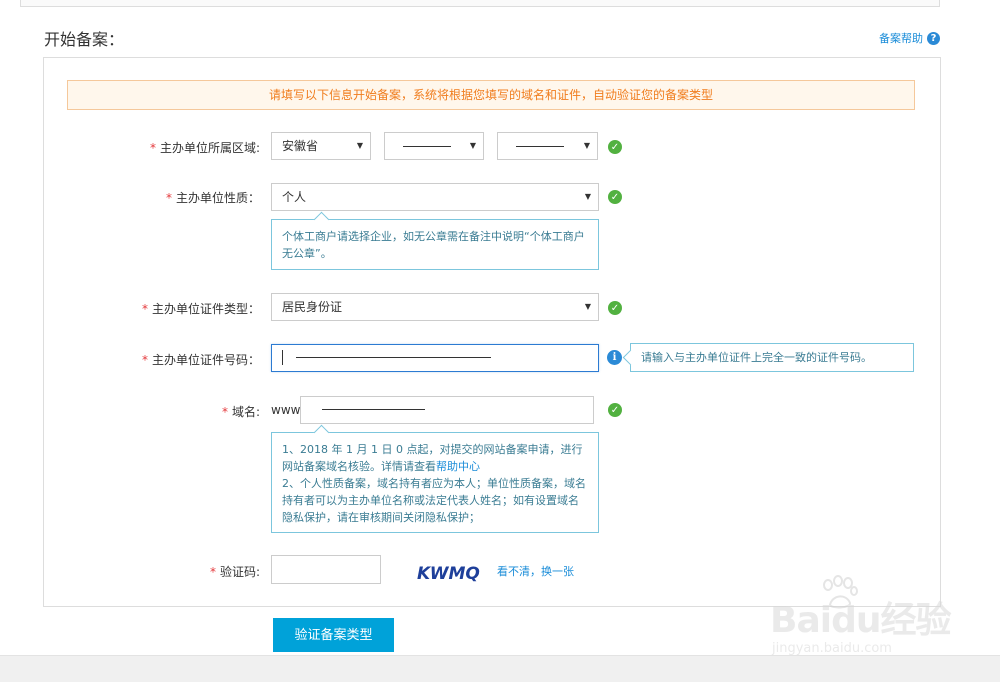  Describe the element at coordinates (234, 572) in the screenshot. I see `captcha-label: * 验证码:` at that location.